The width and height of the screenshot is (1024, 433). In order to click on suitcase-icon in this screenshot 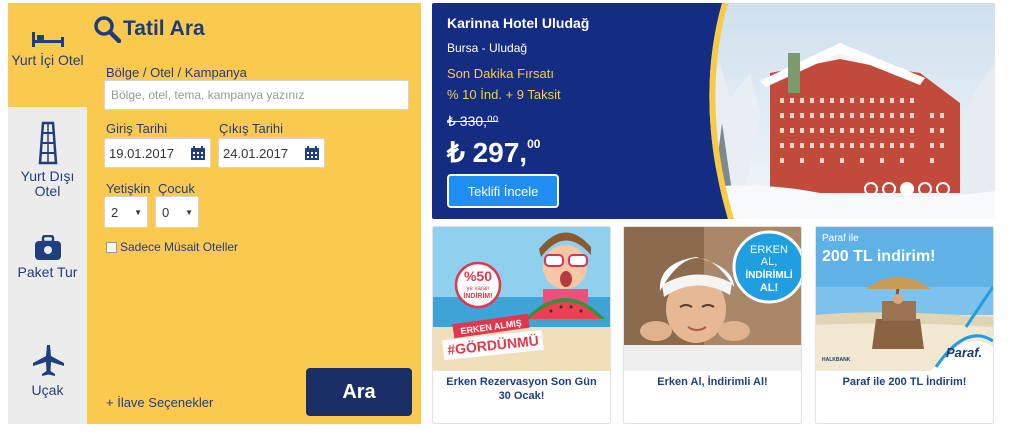, I will do `click(47, 247)`.